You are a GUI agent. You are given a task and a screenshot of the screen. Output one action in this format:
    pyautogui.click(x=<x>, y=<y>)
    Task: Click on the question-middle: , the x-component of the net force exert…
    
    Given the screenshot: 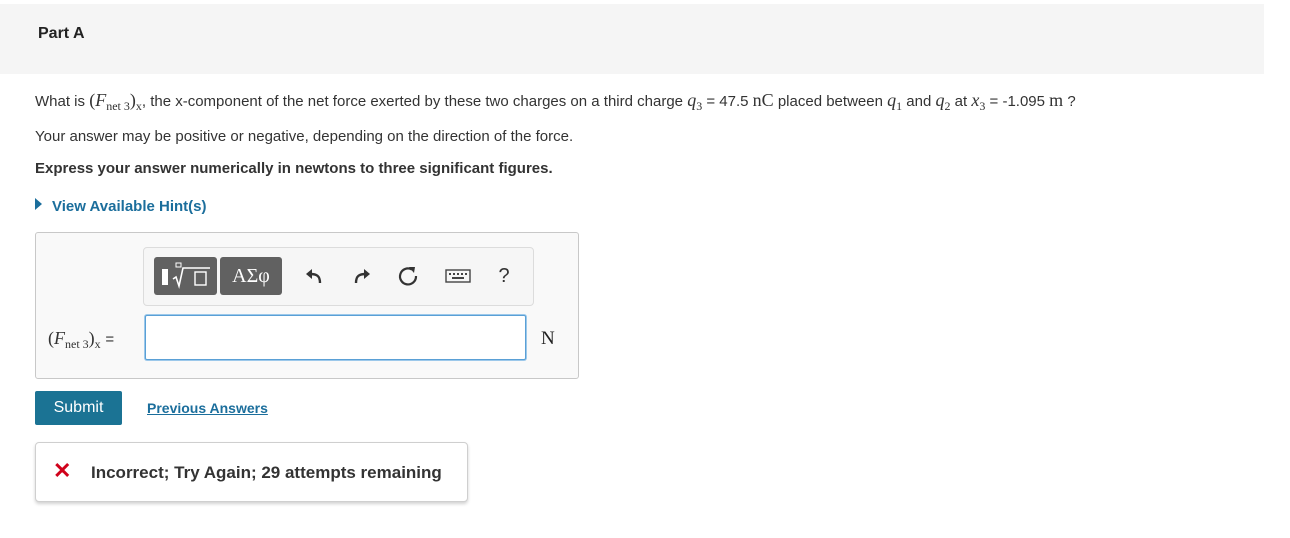 What is the action you would take?
    pyautogui.click(x=412, y=101)
    